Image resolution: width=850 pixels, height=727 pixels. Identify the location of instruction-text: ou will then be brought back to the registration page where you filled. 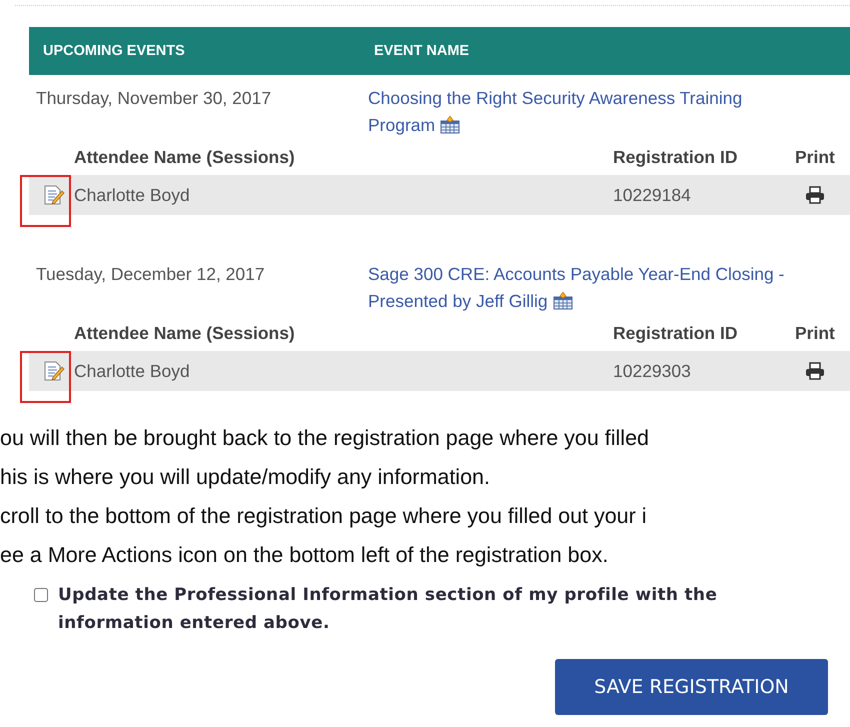
(325, 438).